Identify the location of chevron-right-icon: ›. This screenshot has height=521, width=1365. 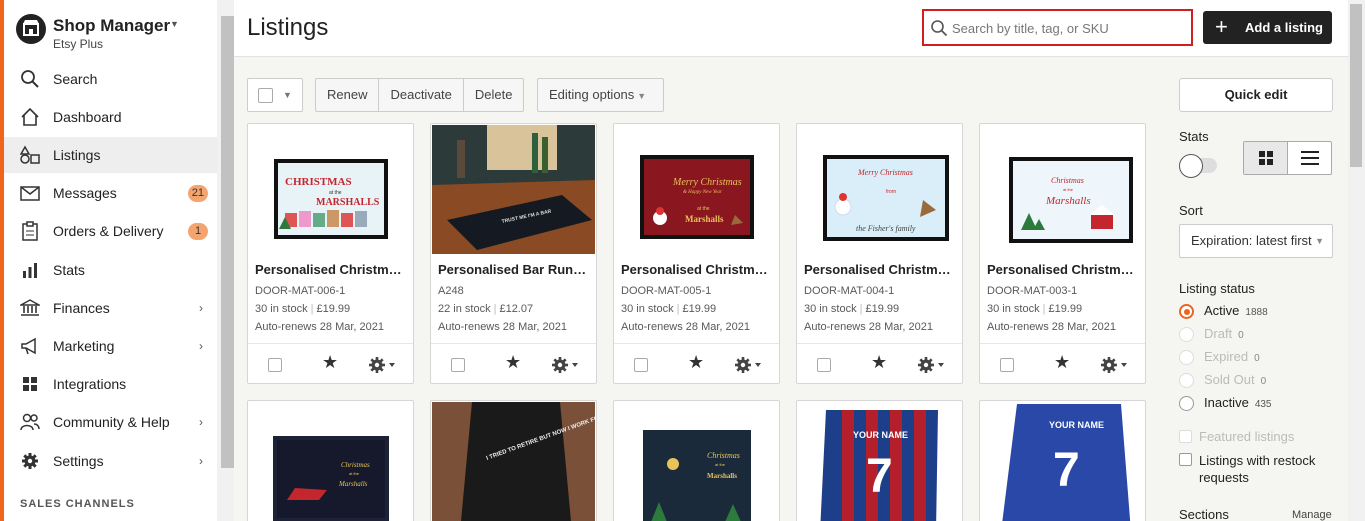
(201, 422).